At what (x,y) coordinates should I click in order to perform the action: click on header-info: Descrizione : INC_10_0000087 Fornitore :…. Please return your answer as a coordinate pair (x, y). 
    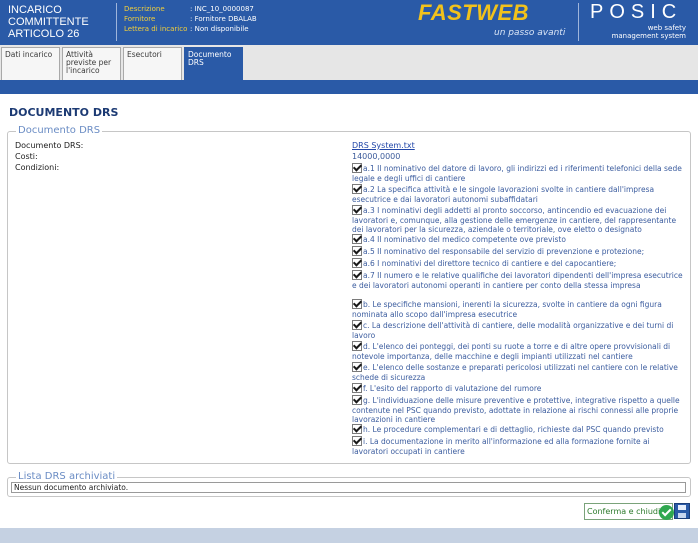
    Looking at the image, I should click on (190, 19).